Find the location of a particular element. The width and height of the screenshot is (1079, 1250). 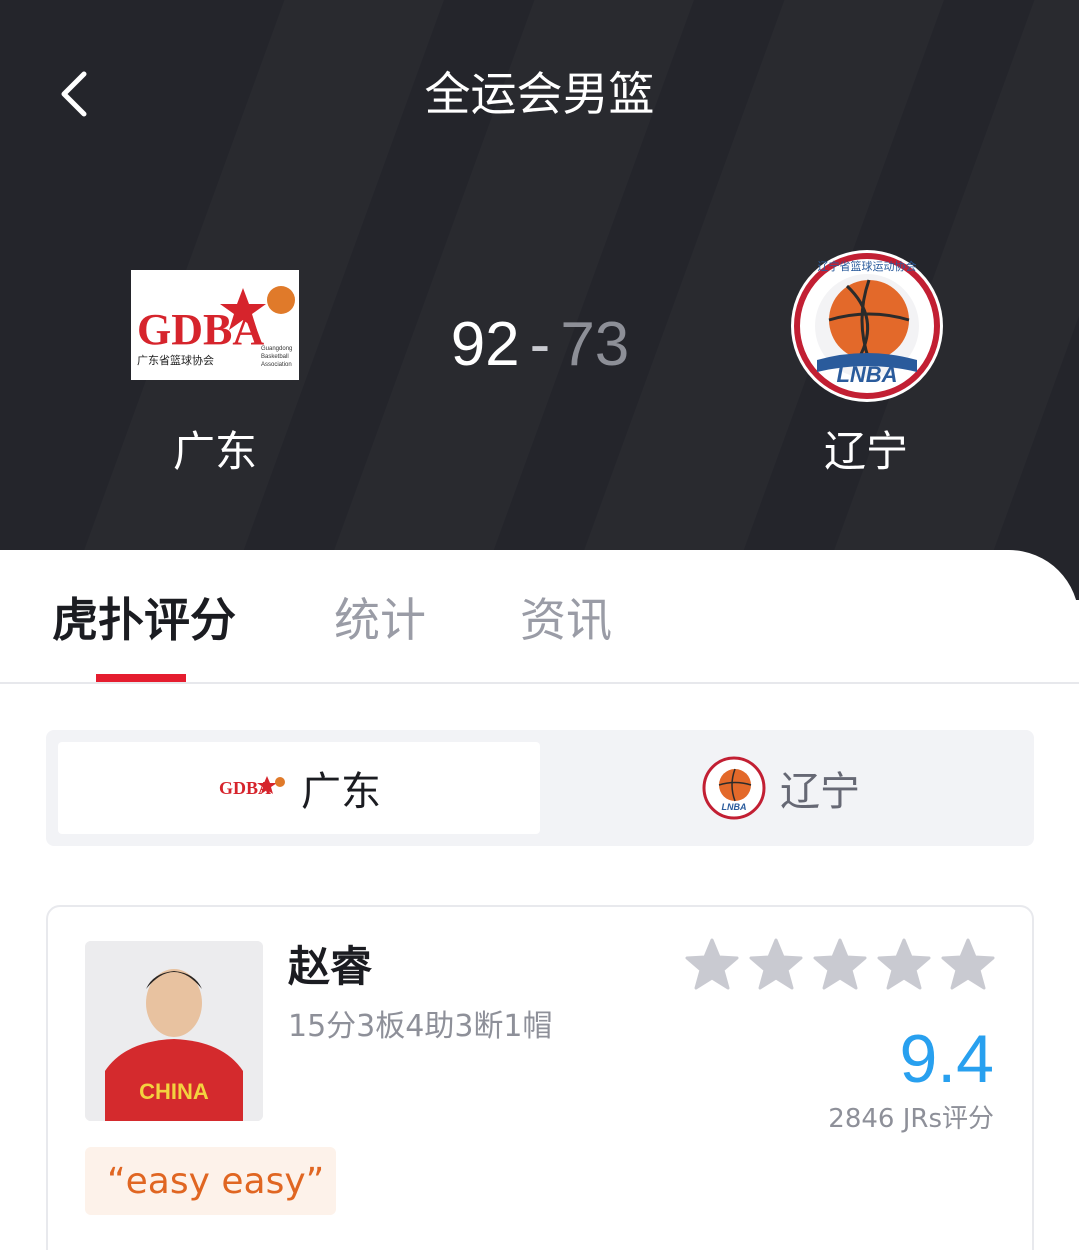

tab-hupu-rating: 虎扑评分 is located at coordinates (144, 620).